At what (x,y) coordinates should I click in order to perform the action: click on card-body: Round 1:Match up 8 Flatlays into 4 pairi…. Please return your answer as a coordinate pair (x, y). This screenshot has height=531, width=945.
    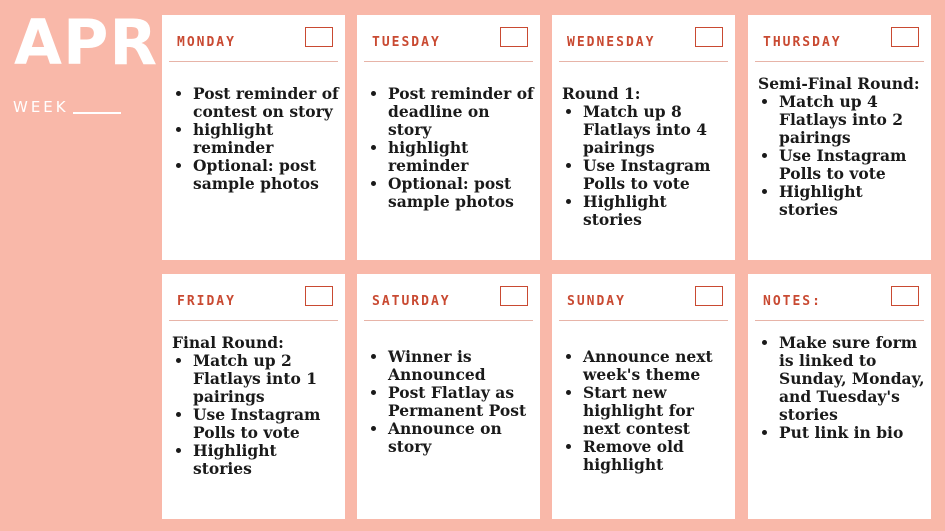
    Looking at the image, I should click on (645, 157).